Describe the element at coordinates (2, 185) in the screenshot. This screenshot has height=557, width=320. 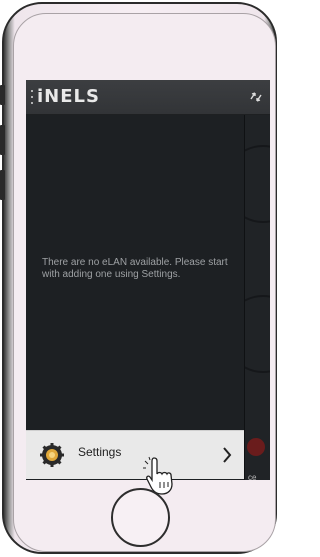
I see `volume-down-button` at that location.